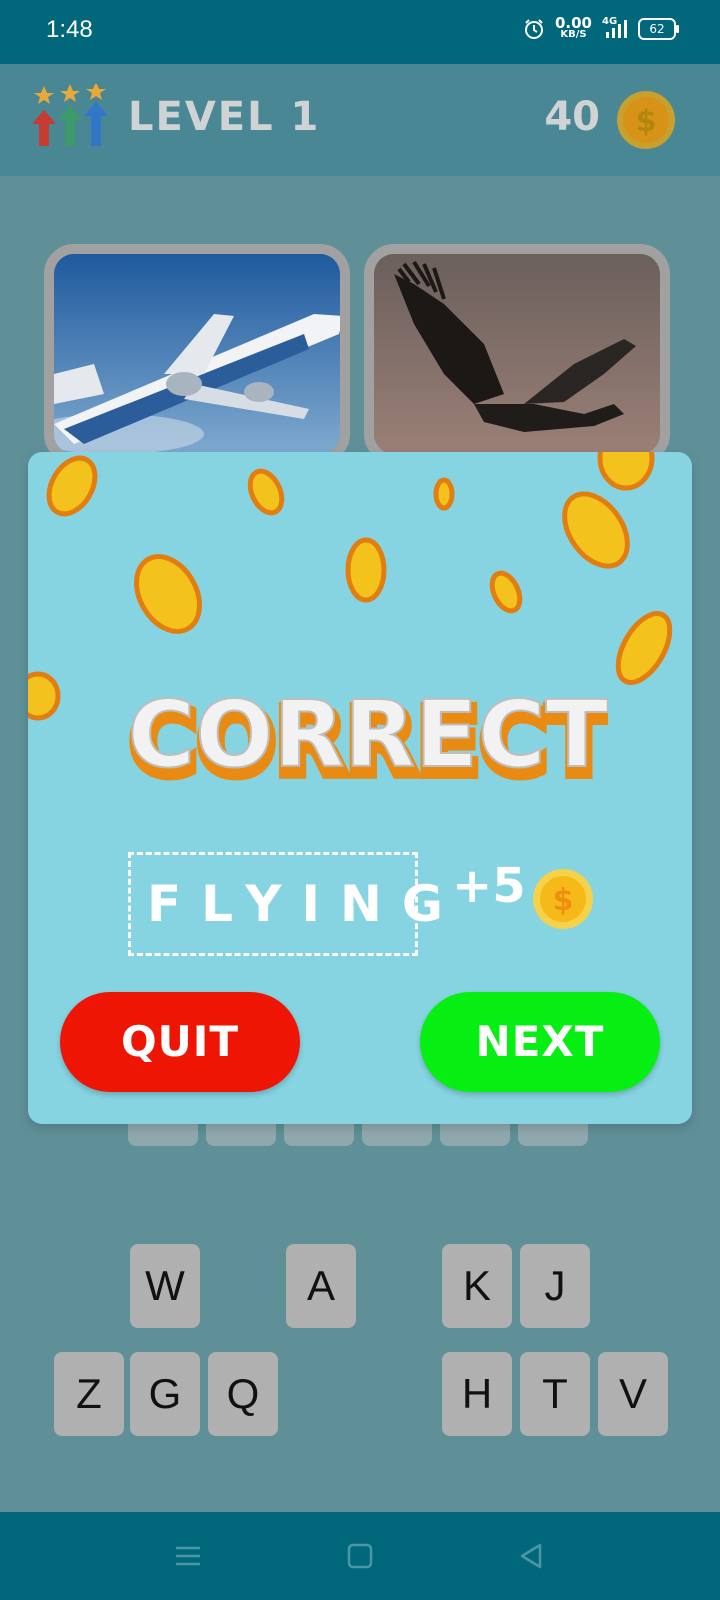 This screenshot has width=720, height=1600. Describe the element at coordinates (573, 34) in the screenshot. I see `network-speed-unit: KB/S` at that location.